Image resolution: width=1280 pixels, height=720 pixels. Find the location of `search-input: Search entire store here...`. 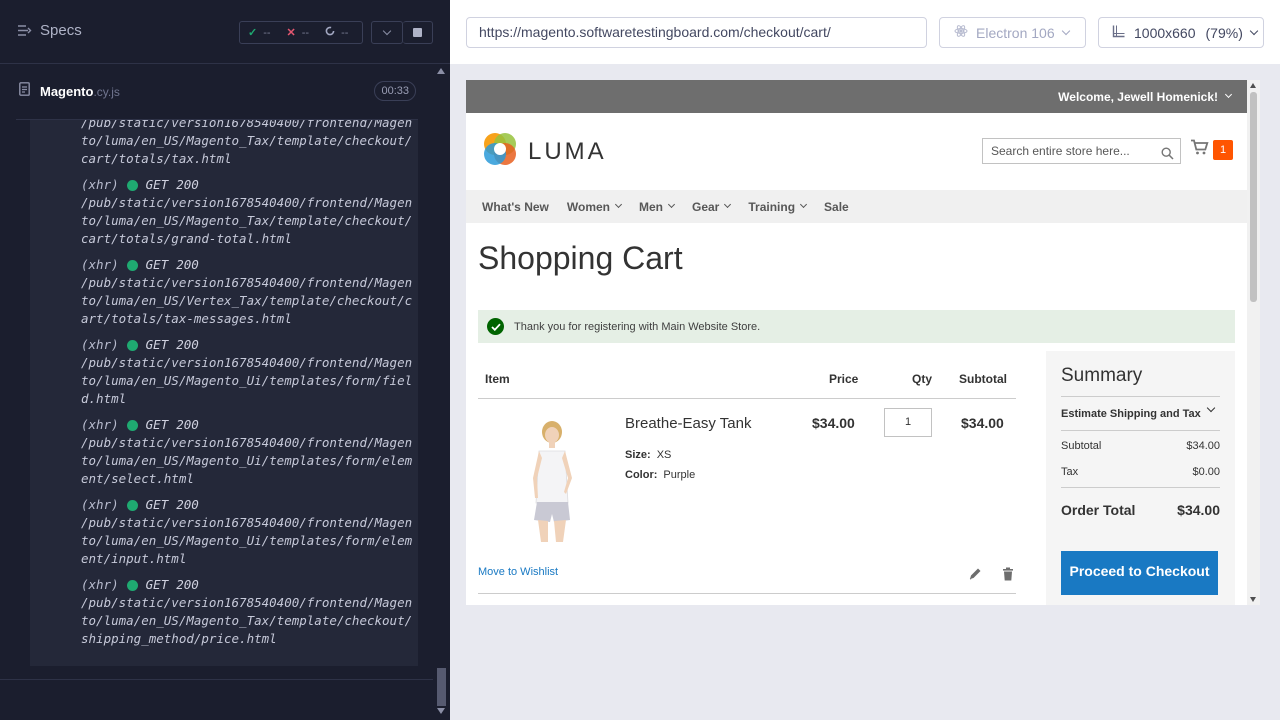

search-input: Search entire store here... is located at coordinates (1081, 151).